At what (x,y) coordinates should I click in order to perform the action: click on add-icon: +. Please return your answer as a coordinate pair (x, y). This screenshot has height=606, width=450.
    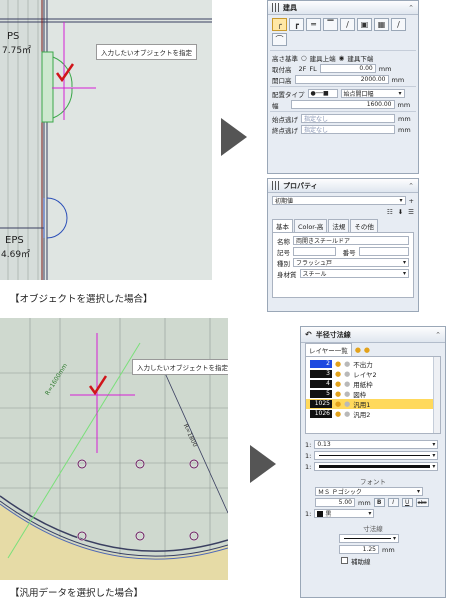
    Looking at the image, I should click on (411, 201).